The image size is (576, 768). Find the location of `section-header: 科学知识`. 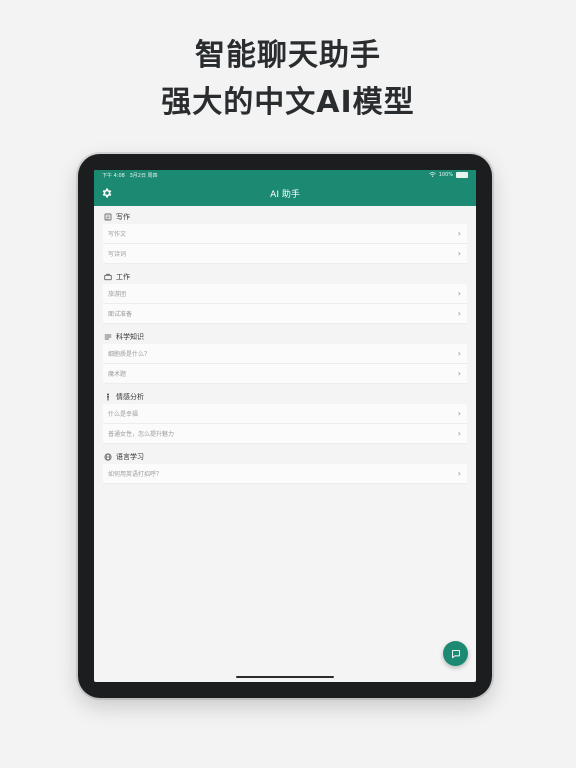

section-header: 科学知识 is located at coordinates (285, 337).